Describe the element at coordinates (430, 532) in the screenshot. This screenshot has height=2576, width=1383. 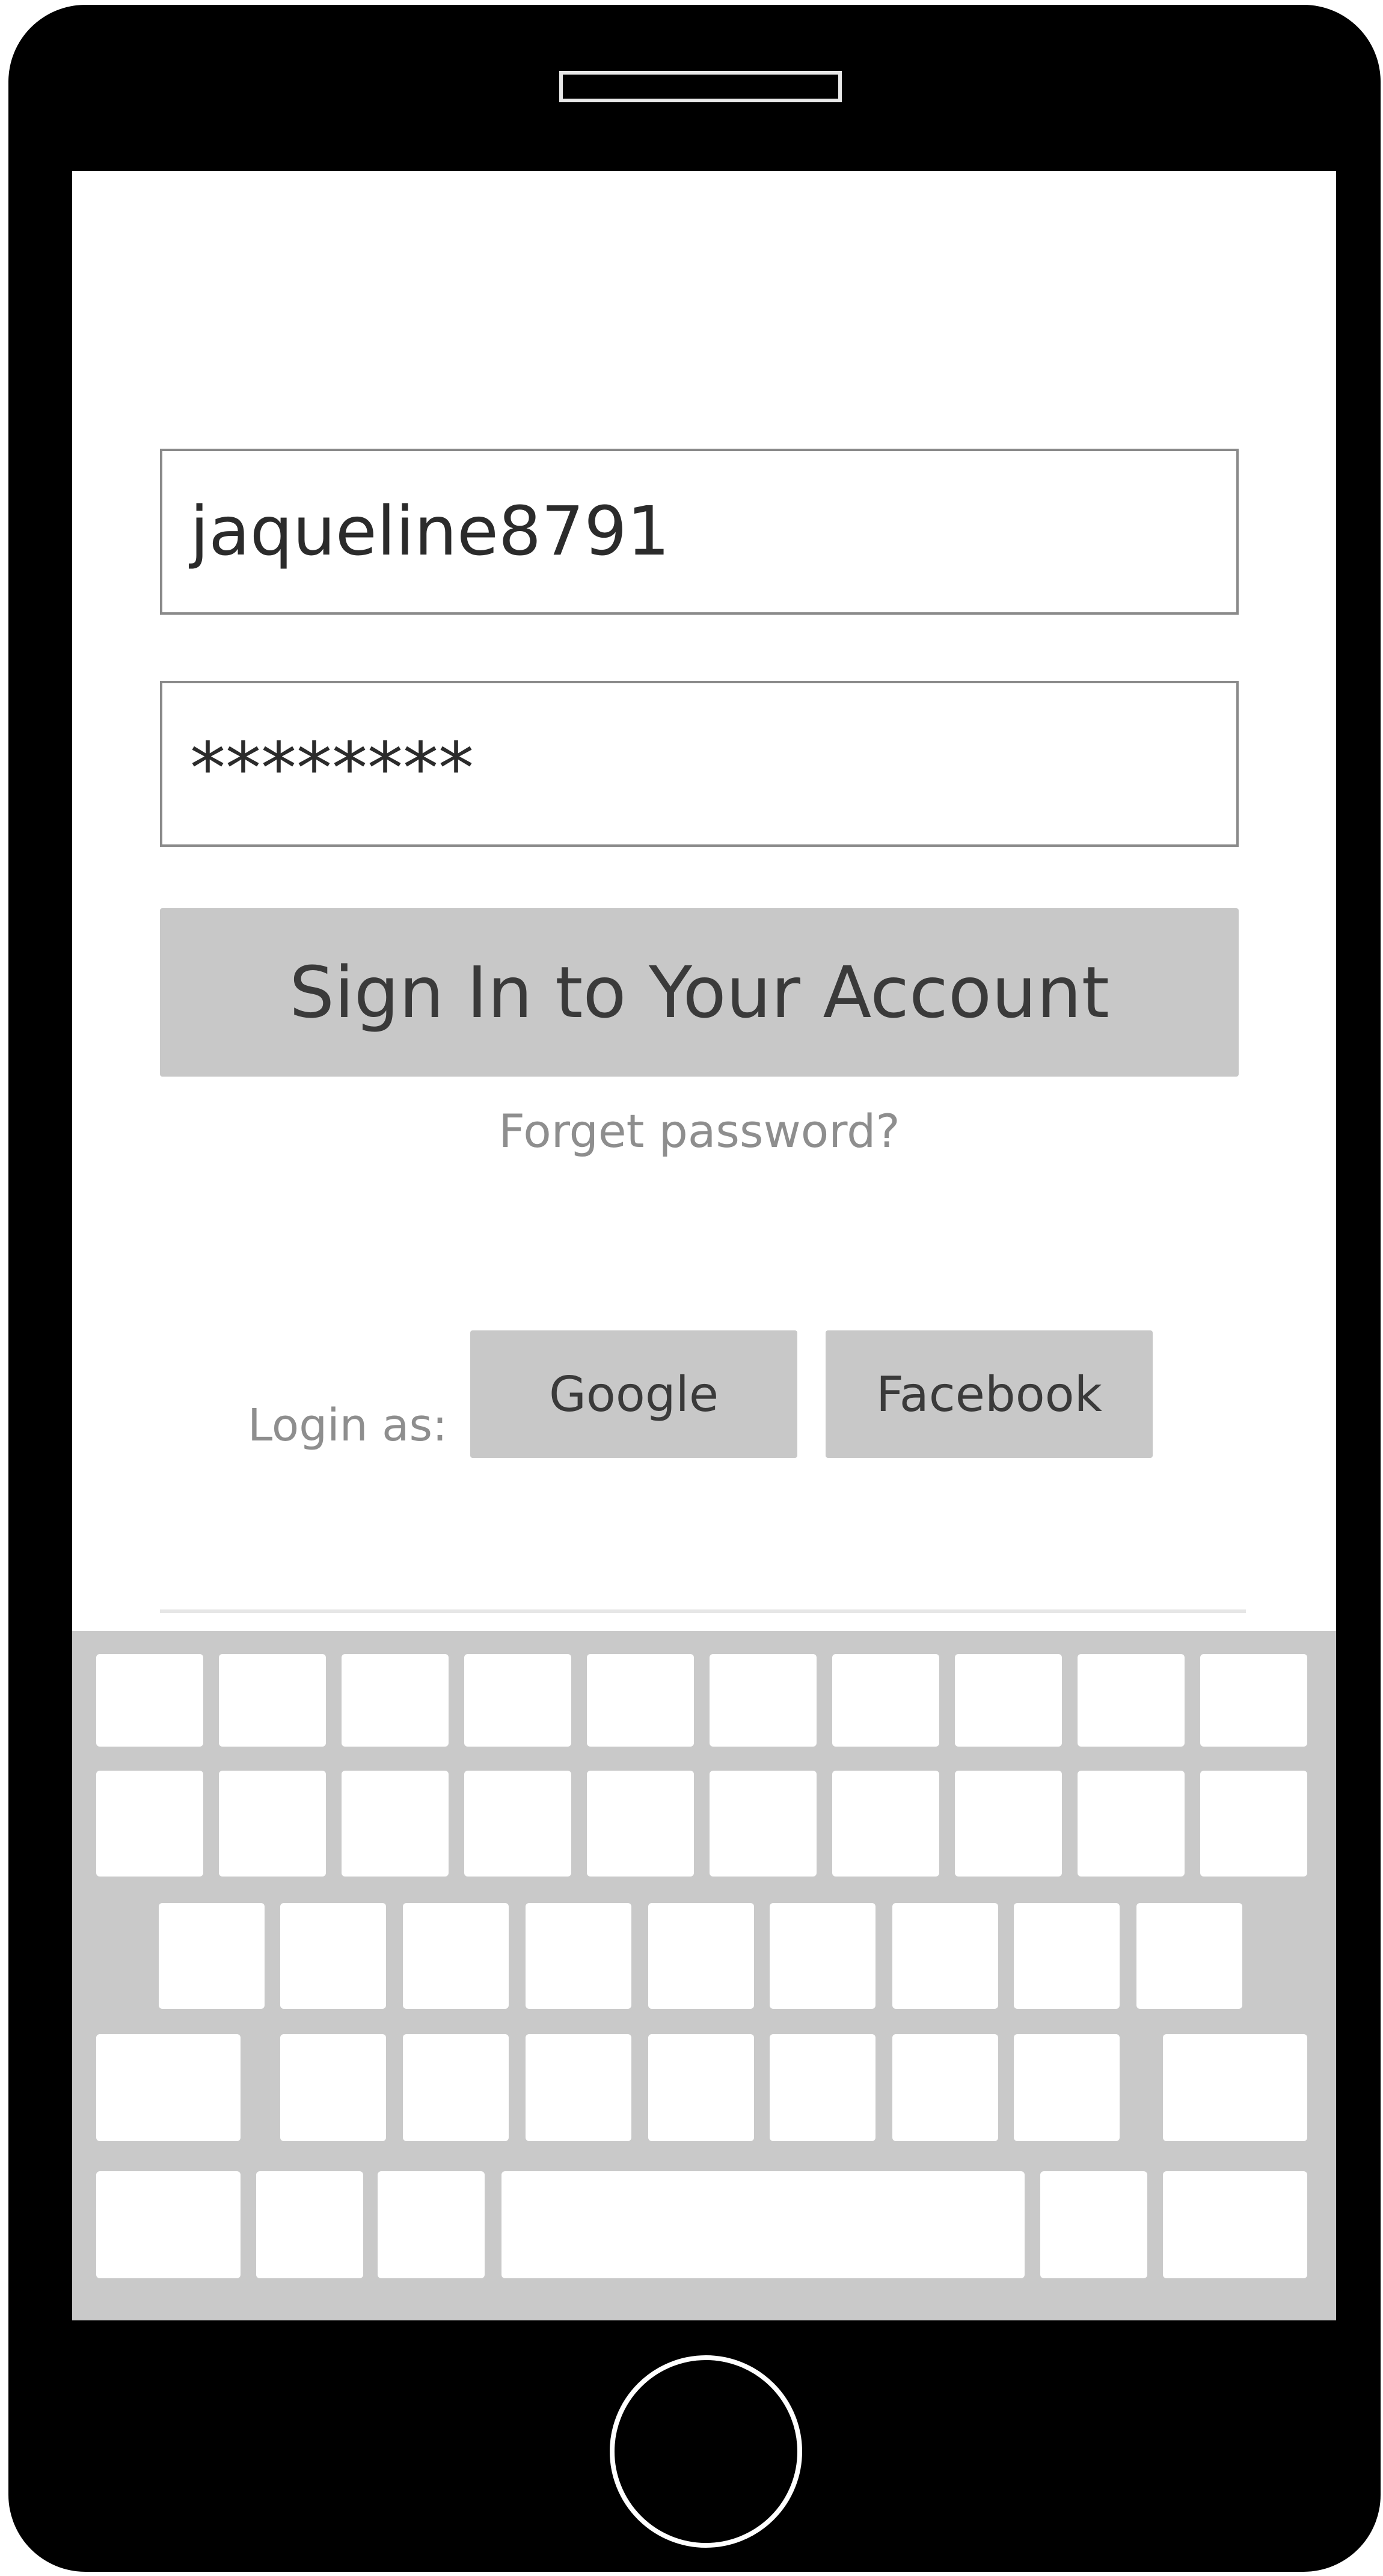
I see `username-value: jaqueline8791` at that location.